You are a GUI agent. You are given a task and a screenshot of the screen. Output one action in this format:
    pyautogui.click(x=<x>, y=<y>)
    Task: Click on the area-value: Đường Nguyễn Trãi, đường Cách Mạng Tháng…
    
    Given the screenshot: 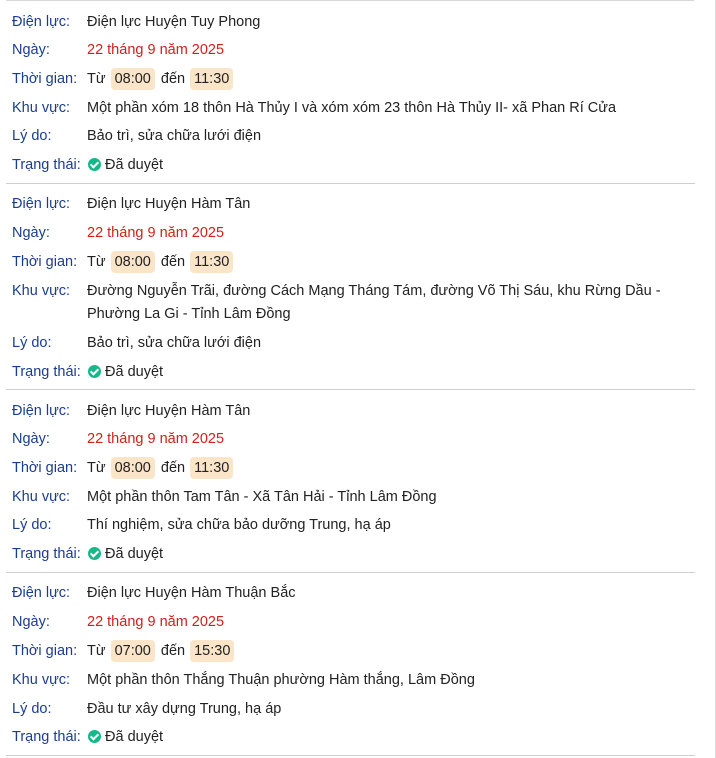 What is the action you would take?
    pyautogui.click(x=374, y=302)
    